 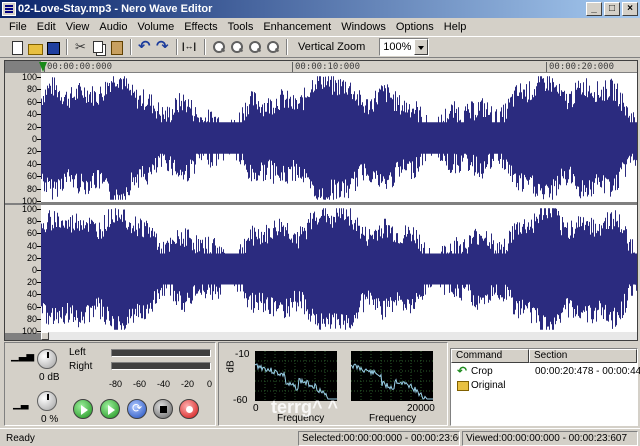 What do you see at coordinates (482, 371) in the screenshot?
I see `command-name: Crop` at bounding box center [482, 371].